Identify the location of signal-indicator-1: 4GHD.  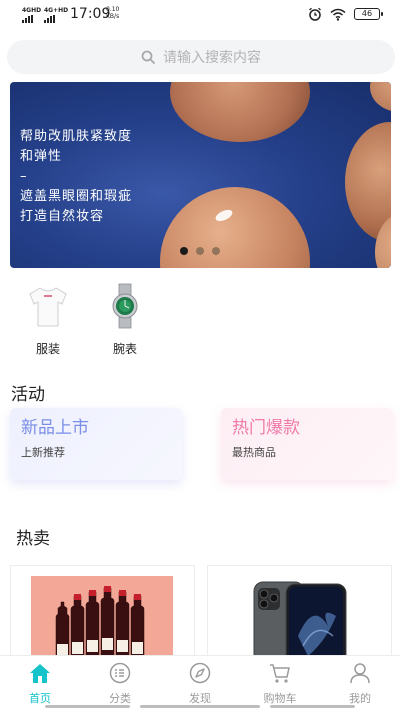
(31, 15).